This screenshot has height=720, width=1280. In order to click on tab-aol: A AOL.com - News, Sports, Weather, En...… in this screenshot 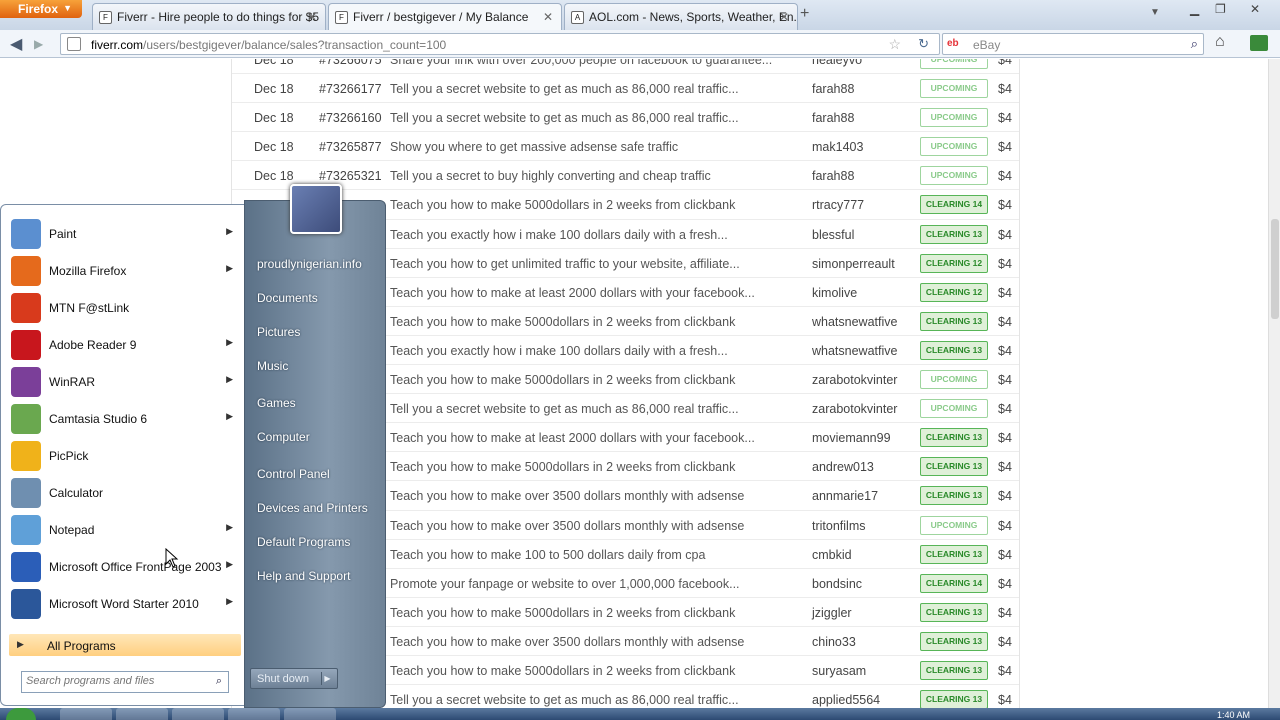, I will do `click(681, 16)`.